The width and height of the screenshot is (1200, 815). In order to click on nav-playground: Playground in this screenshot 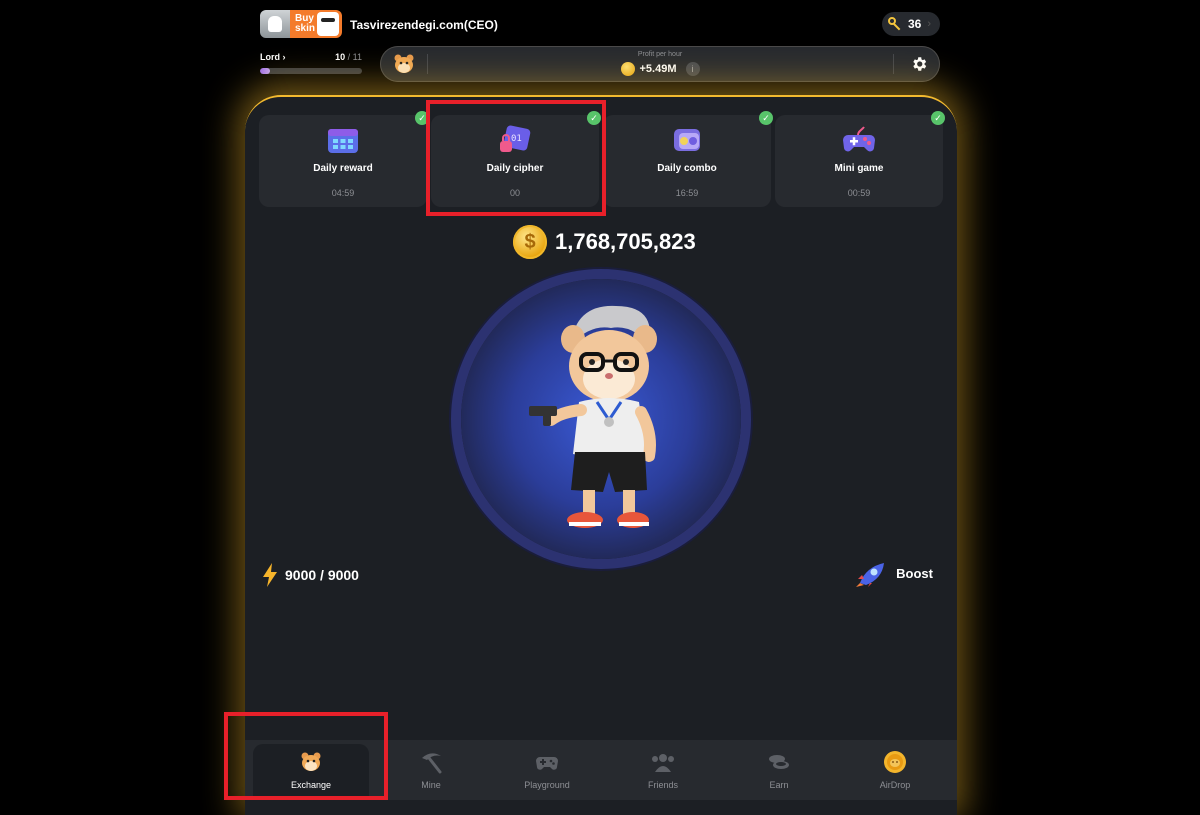, I will do `click(547, 770)`.